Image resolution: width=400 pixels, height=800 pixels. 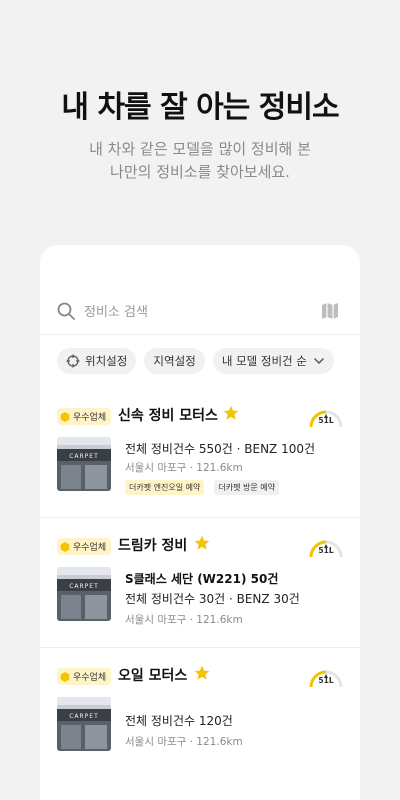 I want to click on sort-dropdown: 내 모델 정비건 순, so click(x=273, y=361).